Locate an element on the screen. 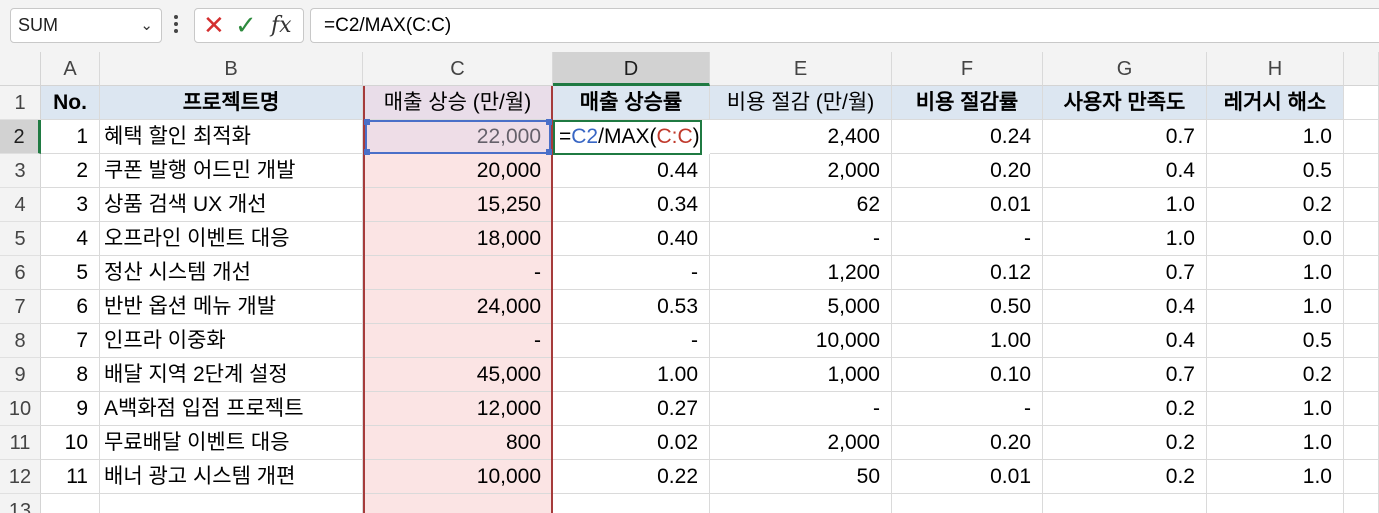  column-header-B: B is located at coordinates (231, 69).